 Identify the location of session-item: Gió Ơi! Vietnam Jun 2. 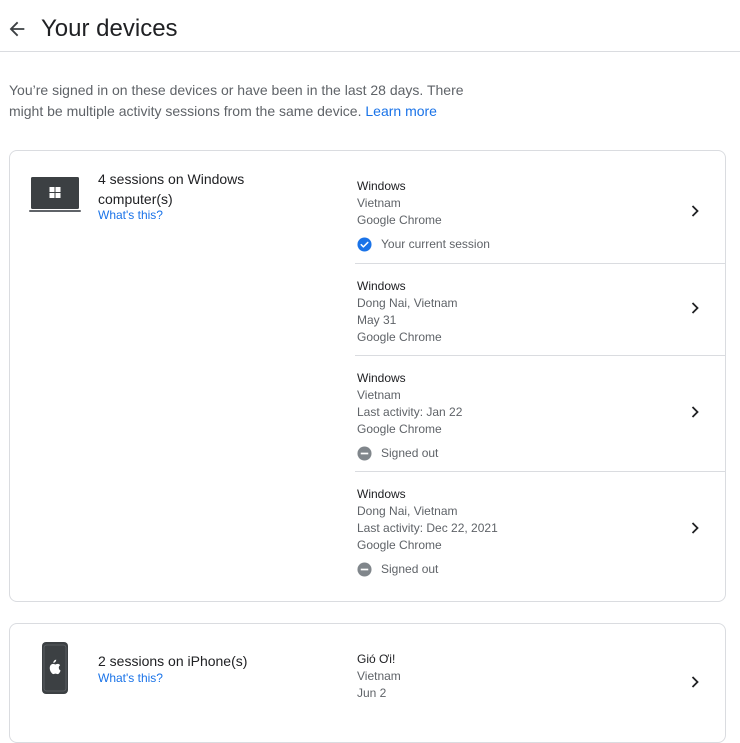
(540, 679).